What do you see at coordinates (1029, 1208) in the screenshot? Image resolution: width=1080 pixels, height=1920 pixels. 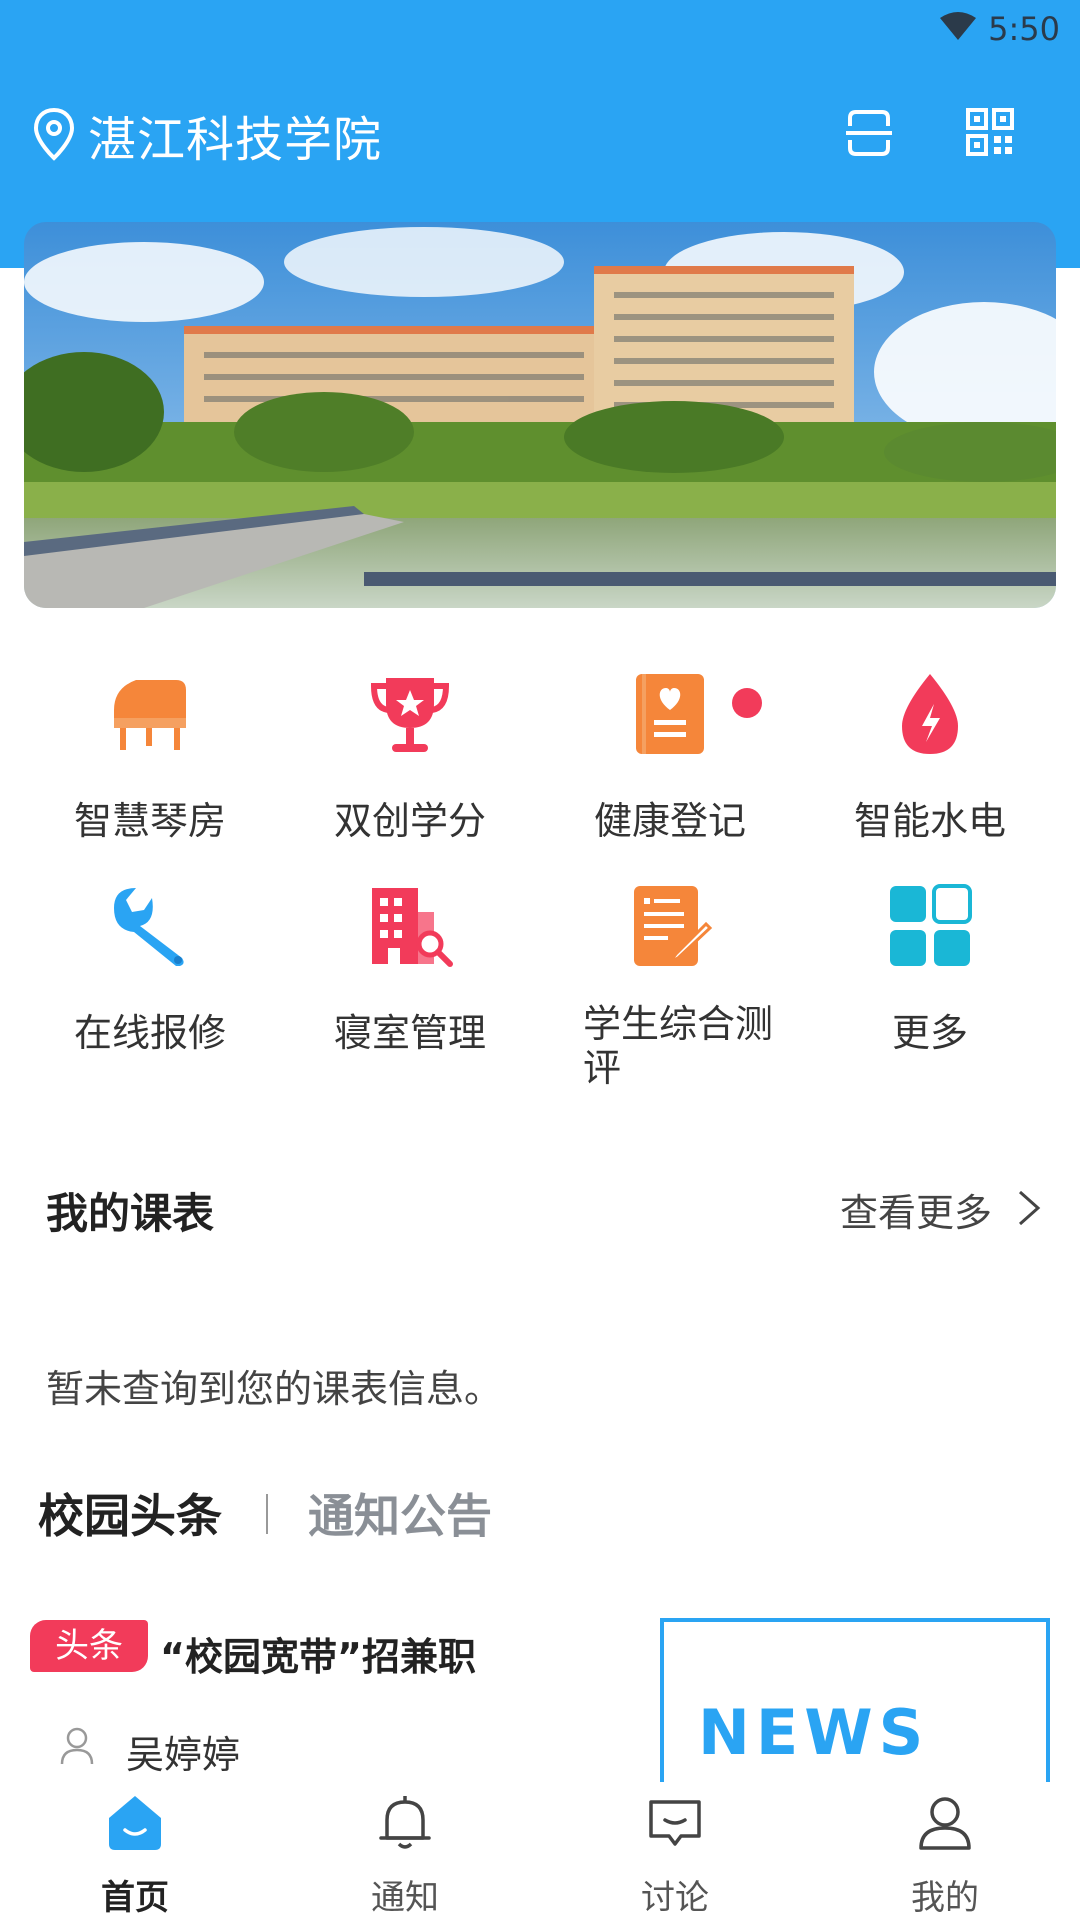 I see `chevron-right-icon` at bounding box center [1029, 1208].